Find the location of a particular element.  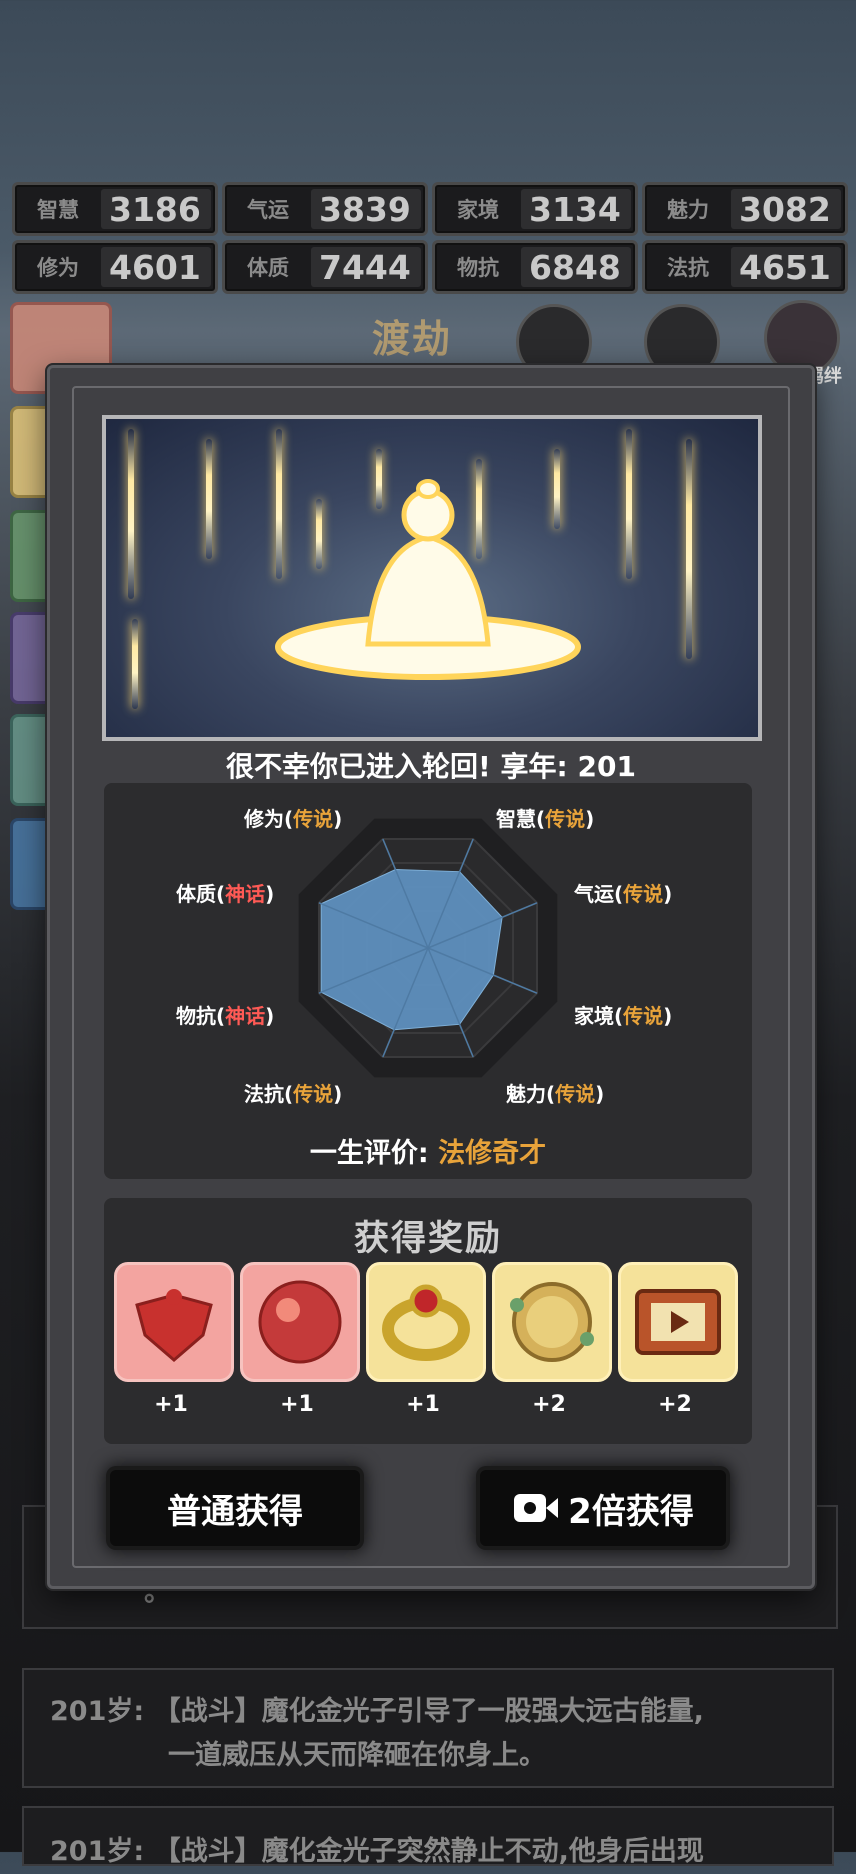

radar-label: 智慧(传说) is located at coordinates (545, 819).